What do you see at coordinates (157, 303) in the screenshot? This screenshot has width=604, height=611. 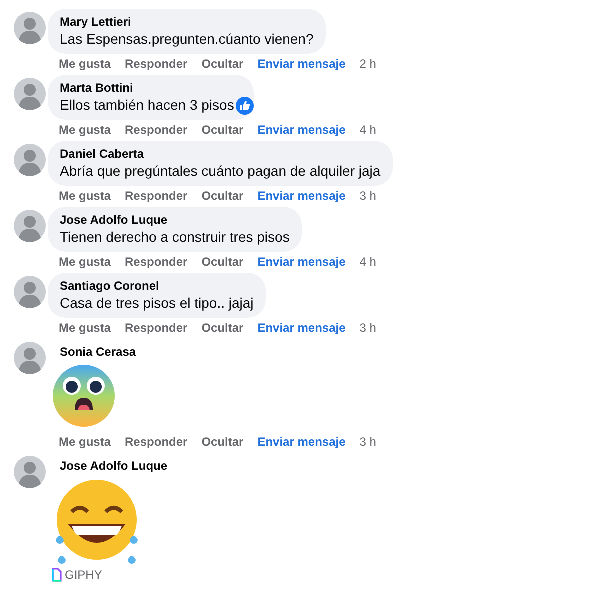 I see `comment-text: Casa de tres pisos el tipo.. jajaj` at bounding box center [157, 303].